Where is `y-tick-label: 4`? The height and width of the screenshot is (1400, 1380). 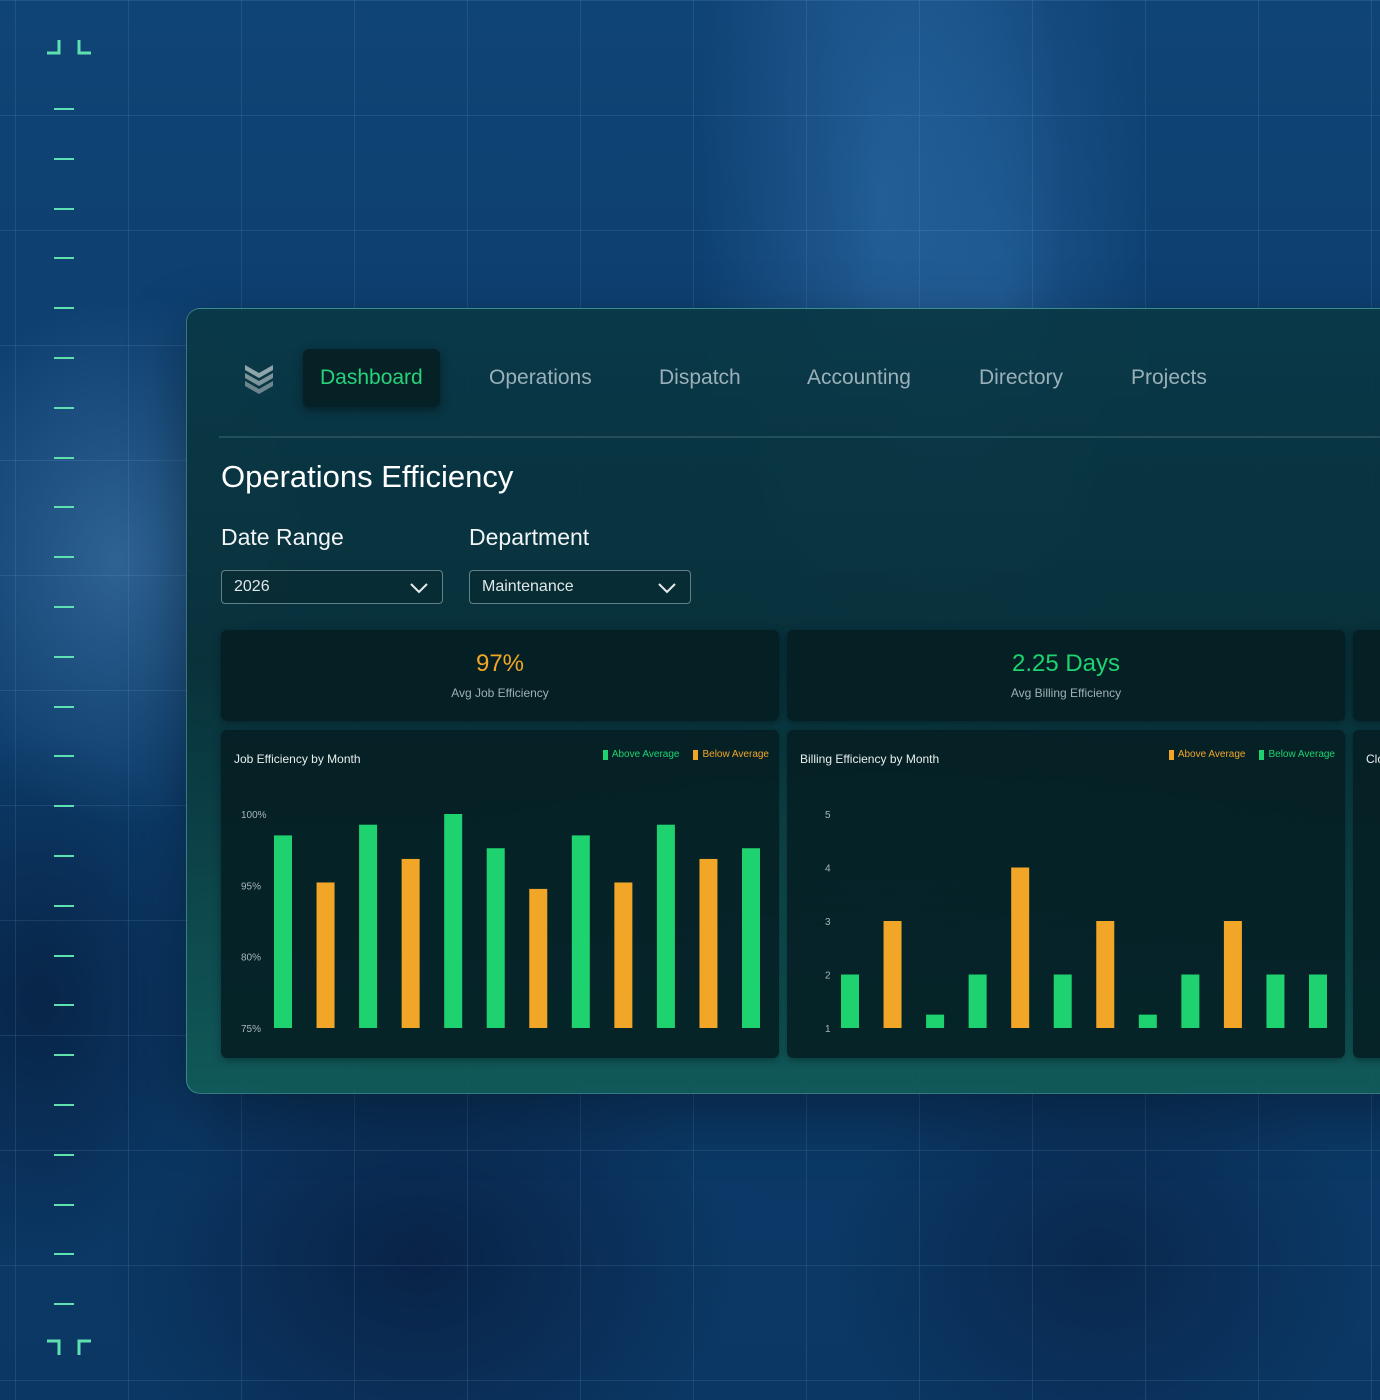 y-tick-label: 4 is located at coordinates (828, 869).